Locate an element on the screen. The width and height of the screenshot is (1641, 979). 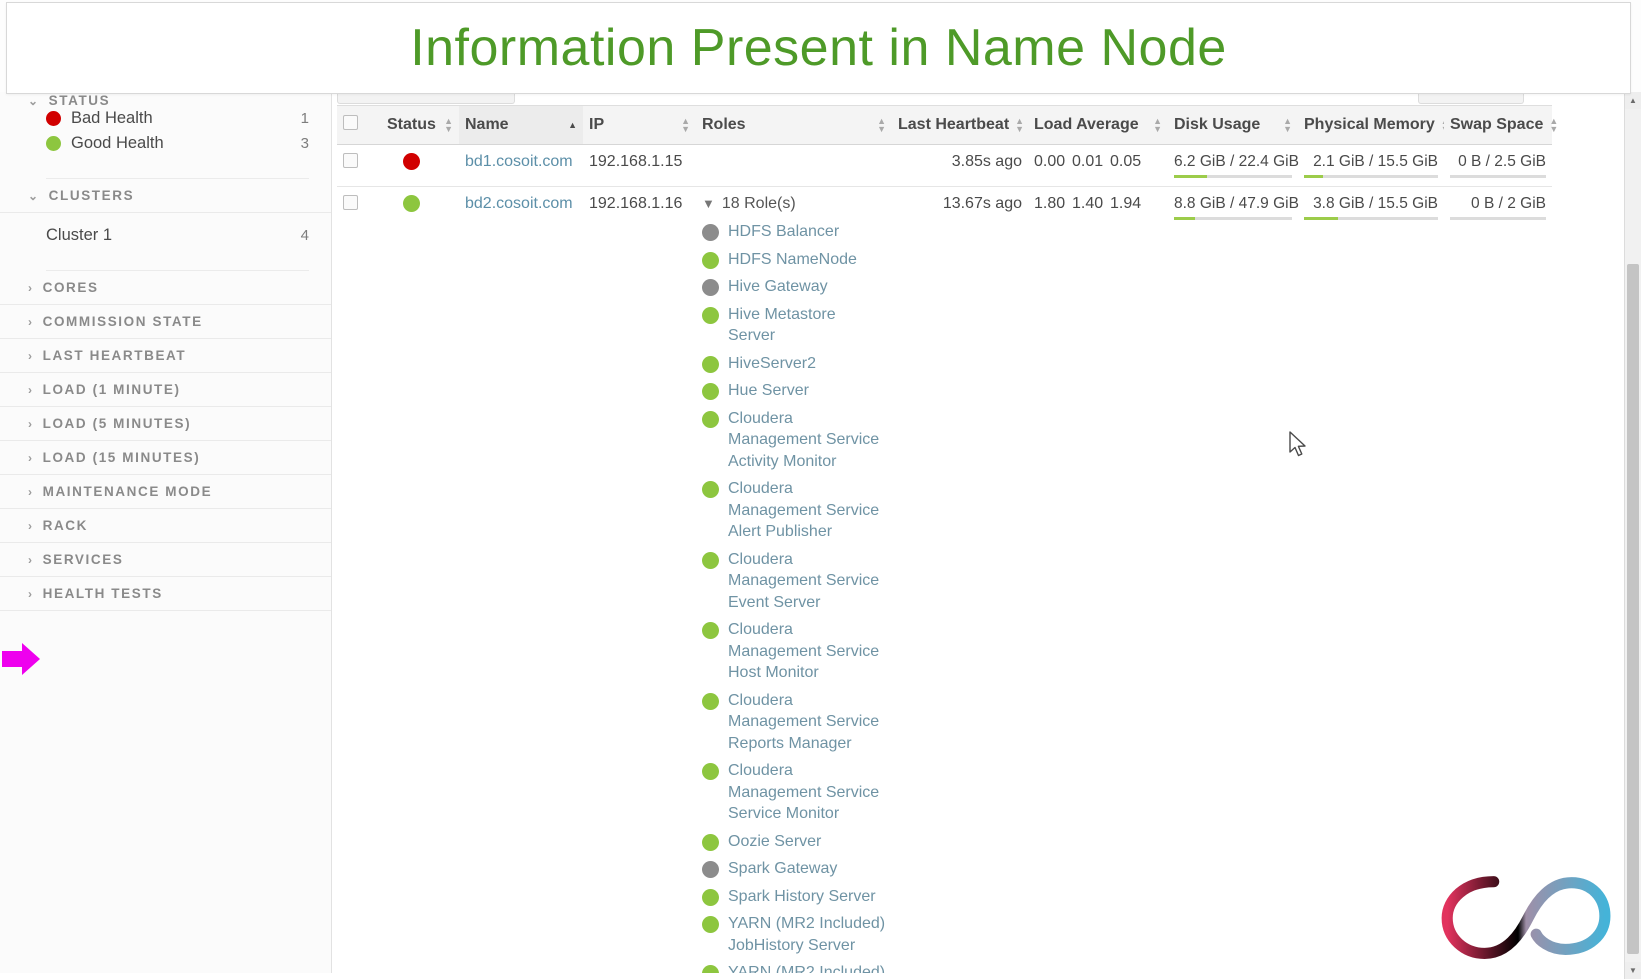
facet-group-load-1-minute: › LOAD (1 MINUTE) is located at coordinates (165, 390).